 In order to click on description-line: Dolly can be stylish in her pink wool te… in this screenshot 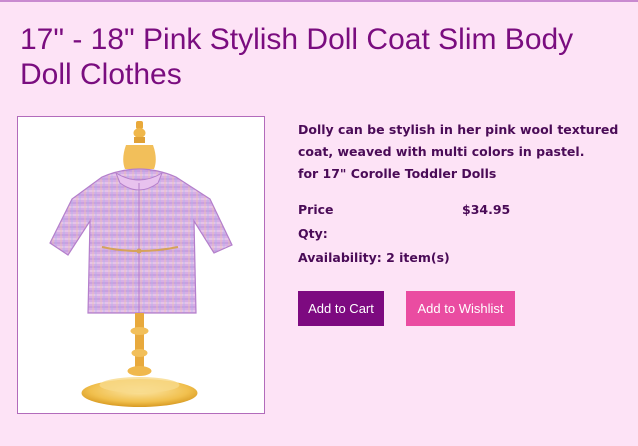, I will do `click(458, 129)`.